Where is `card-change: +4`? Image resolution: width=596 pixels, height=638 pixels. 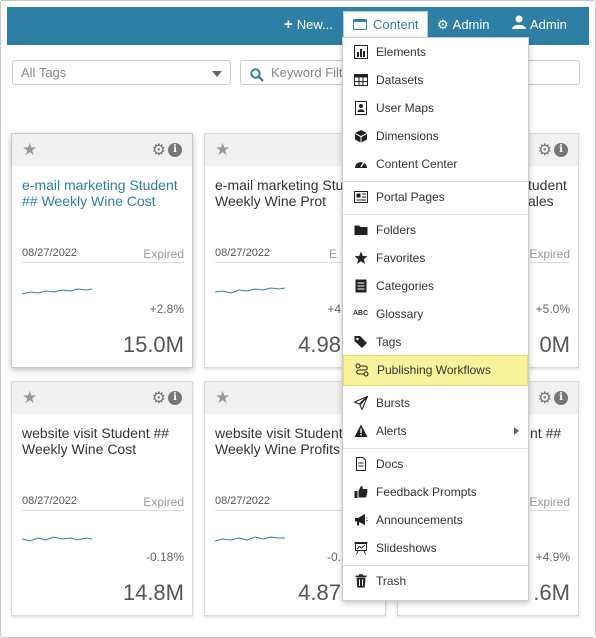 card-change: +4 is located at coordinates (334, 309).